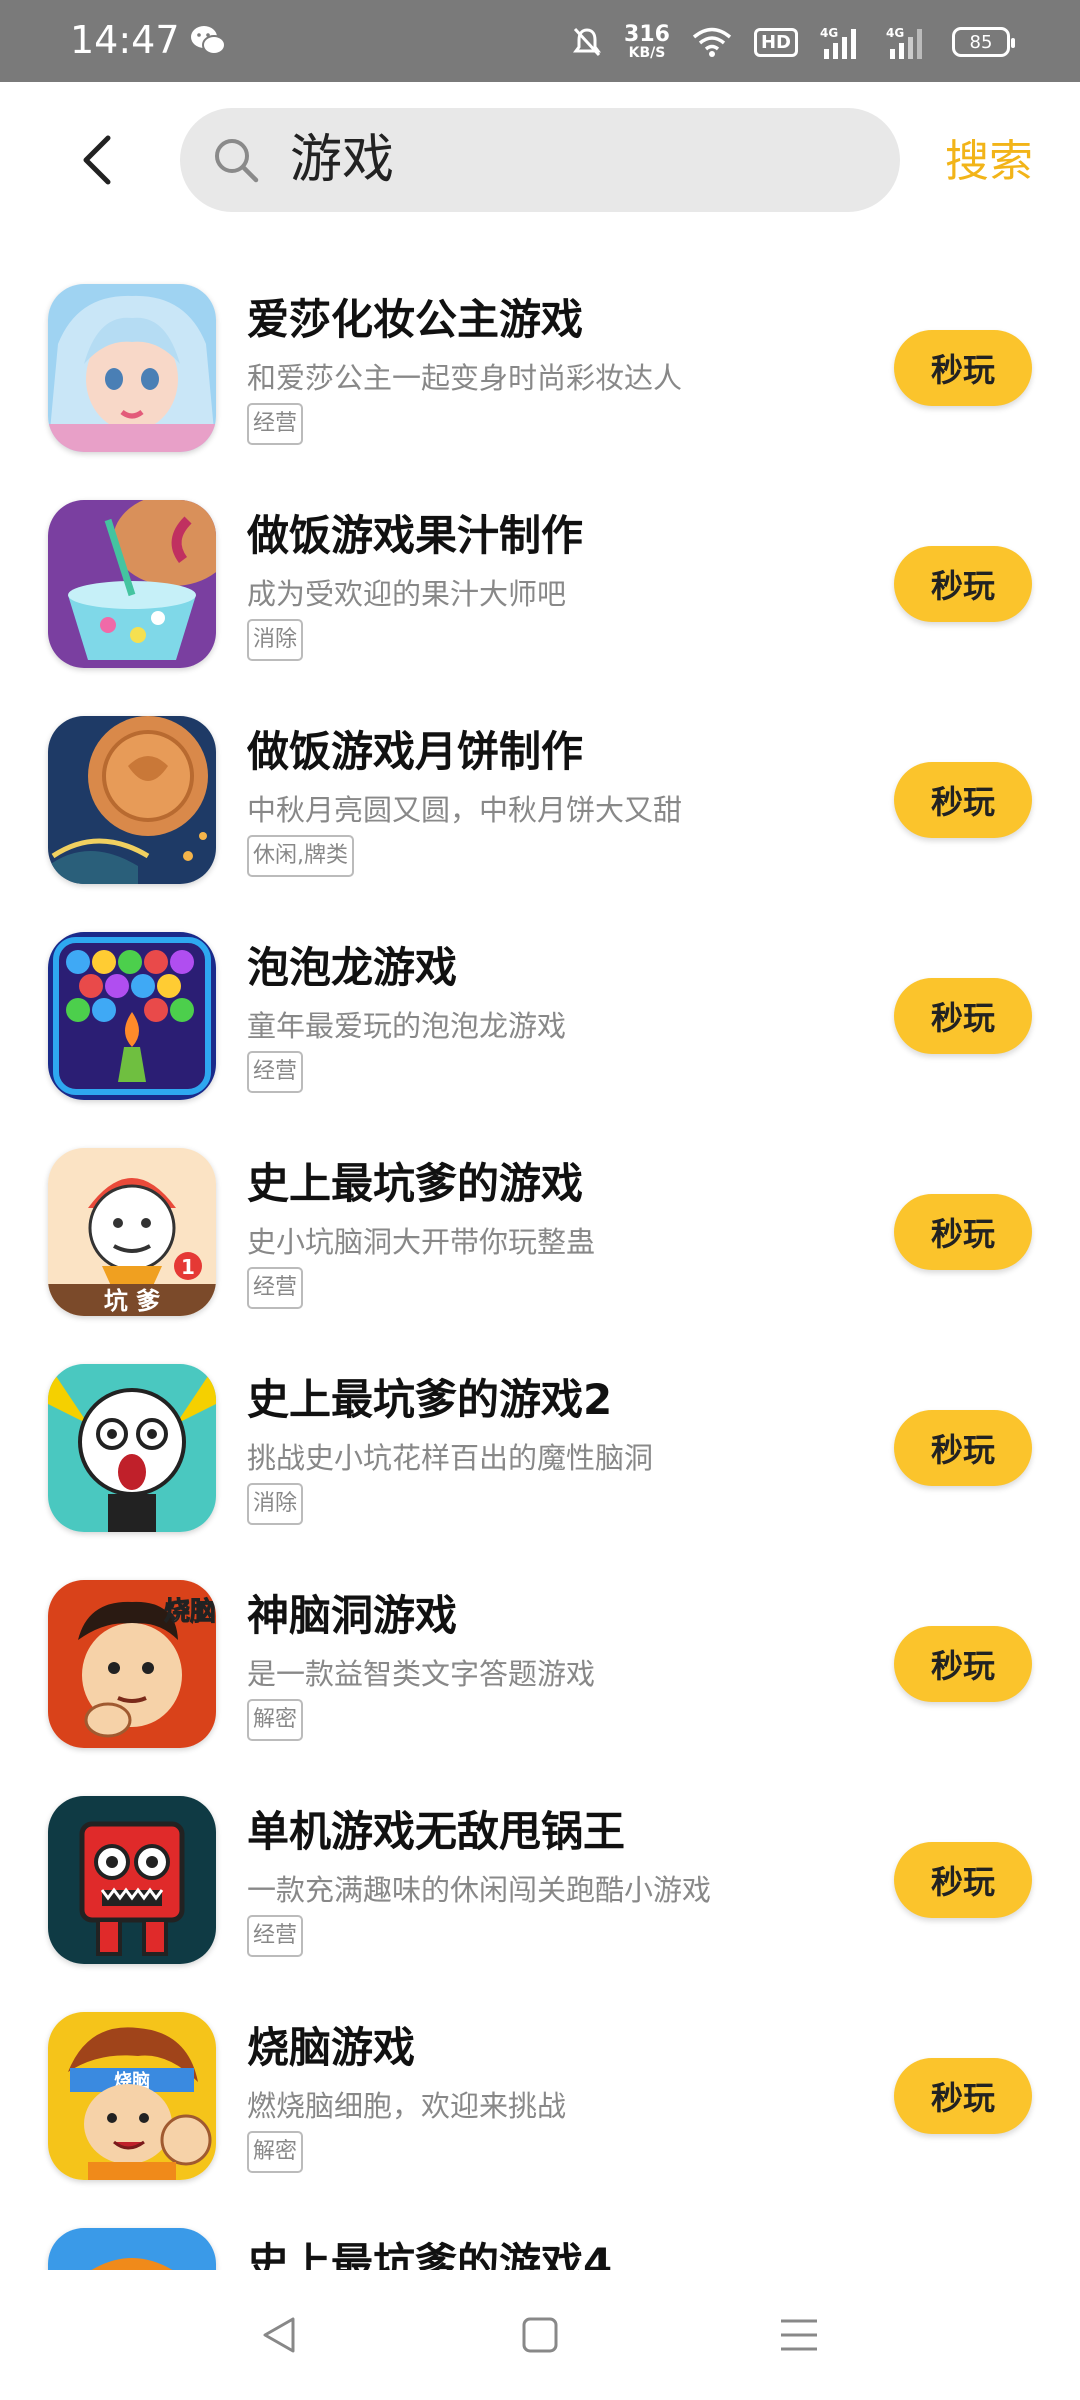 The height and width of the screenshot is (2400, 1080). I want to click on triangle-back-icon, so click(279, 2335).